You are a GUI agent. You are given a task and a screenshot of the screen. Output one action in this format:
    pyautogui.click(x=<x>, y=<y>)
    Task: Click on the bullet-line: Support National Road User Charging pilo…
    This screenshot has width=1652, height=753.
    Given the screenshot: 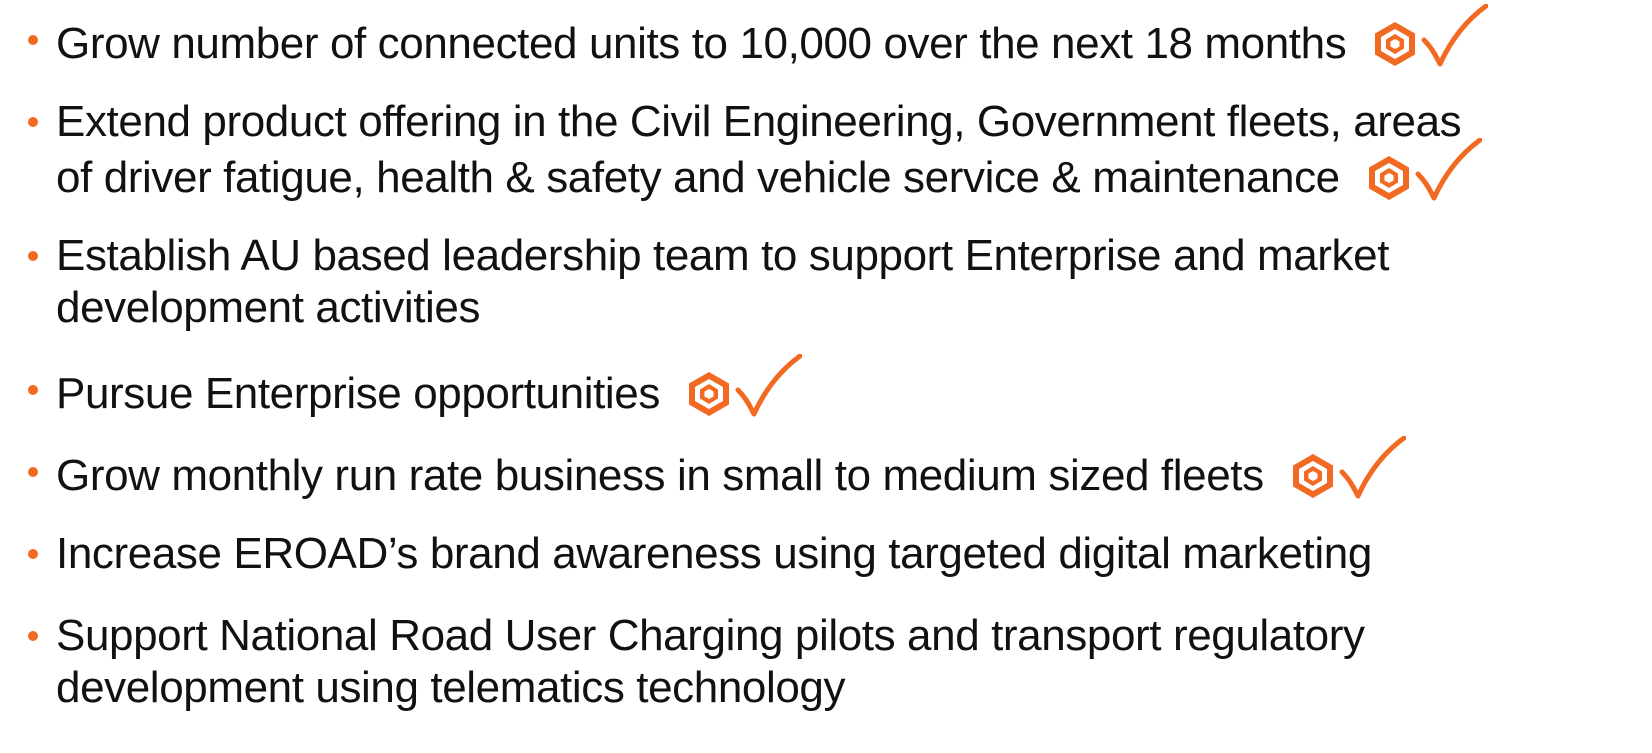 What is the action you would take?
    pyautogui.click(x=710, y=635)
    